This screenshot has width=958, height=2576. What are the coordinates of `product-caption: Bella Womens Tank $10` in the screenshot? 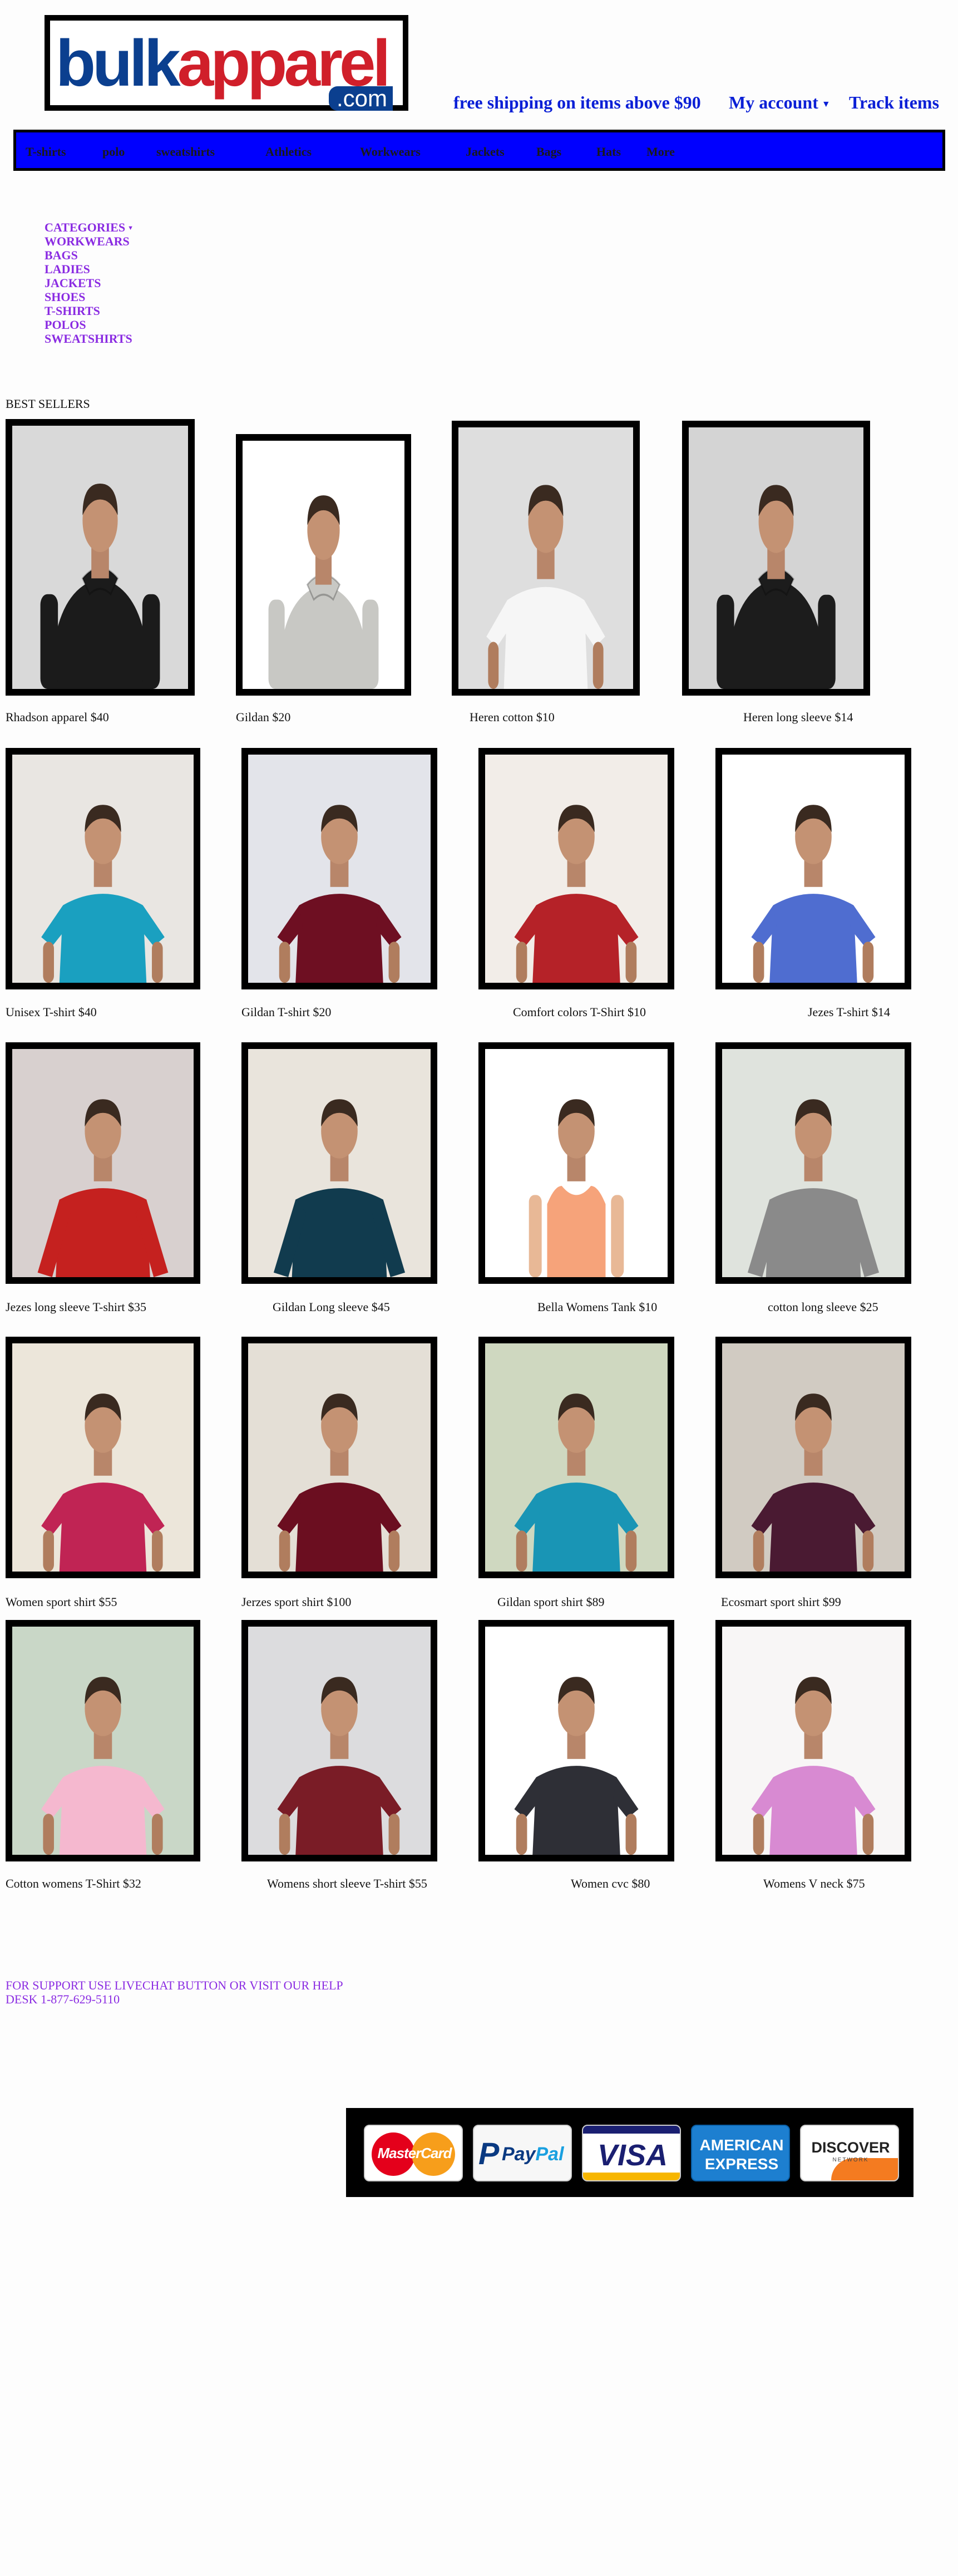 It's located at (597, 1307).